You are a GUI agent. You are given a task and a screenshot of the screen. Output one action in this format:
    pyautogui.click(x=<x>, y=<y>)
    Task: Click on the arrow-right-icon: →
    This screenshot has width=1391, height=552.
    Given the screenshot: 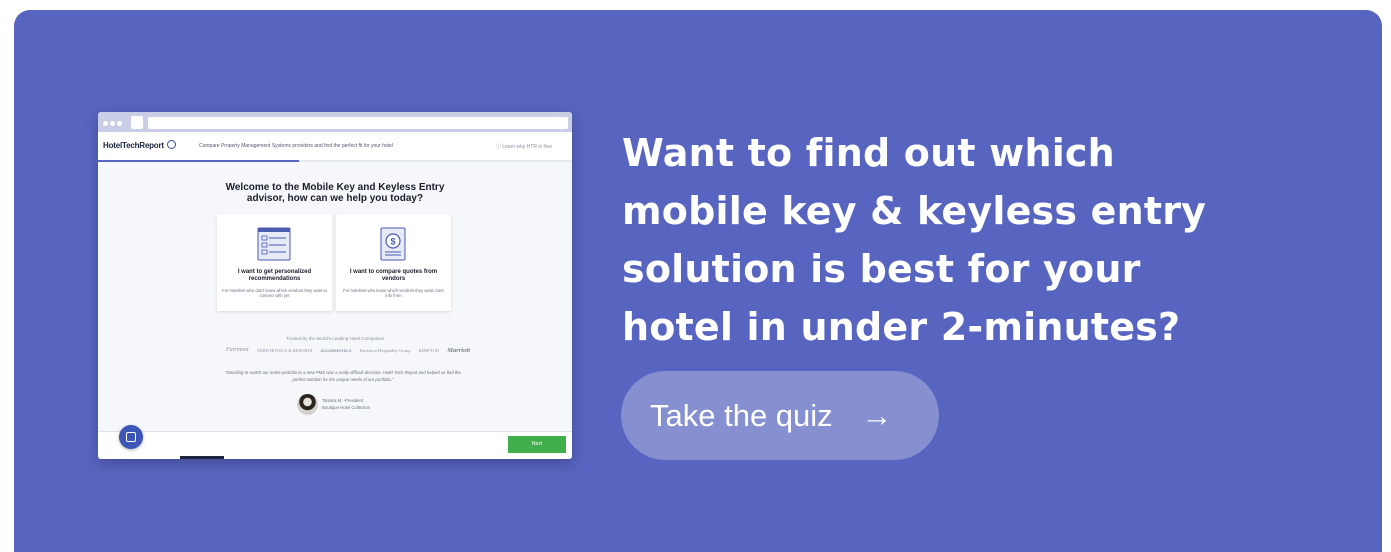 What is the action you would take?
    pyautogui.click(x=877, y=416)
    